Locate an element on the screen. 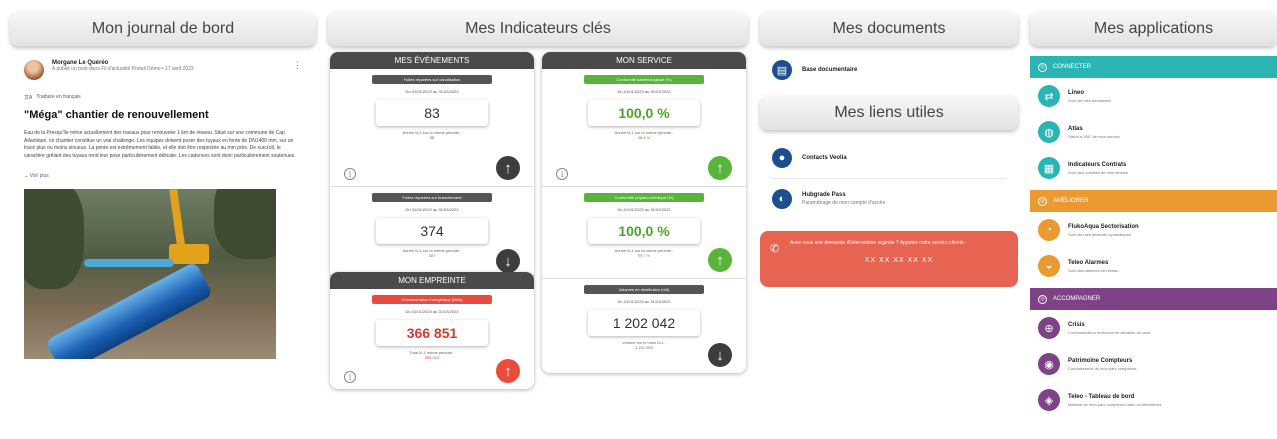 The width and height of the screenshot is (1277, 439). kpi-note-value: 98 is located at coordinates (432, 137).